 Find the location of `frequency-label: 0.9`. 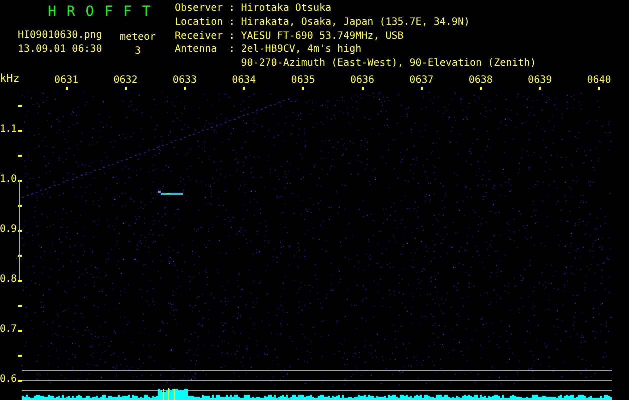

frequency-label: 0.9 is located at coordinates (8, 230).